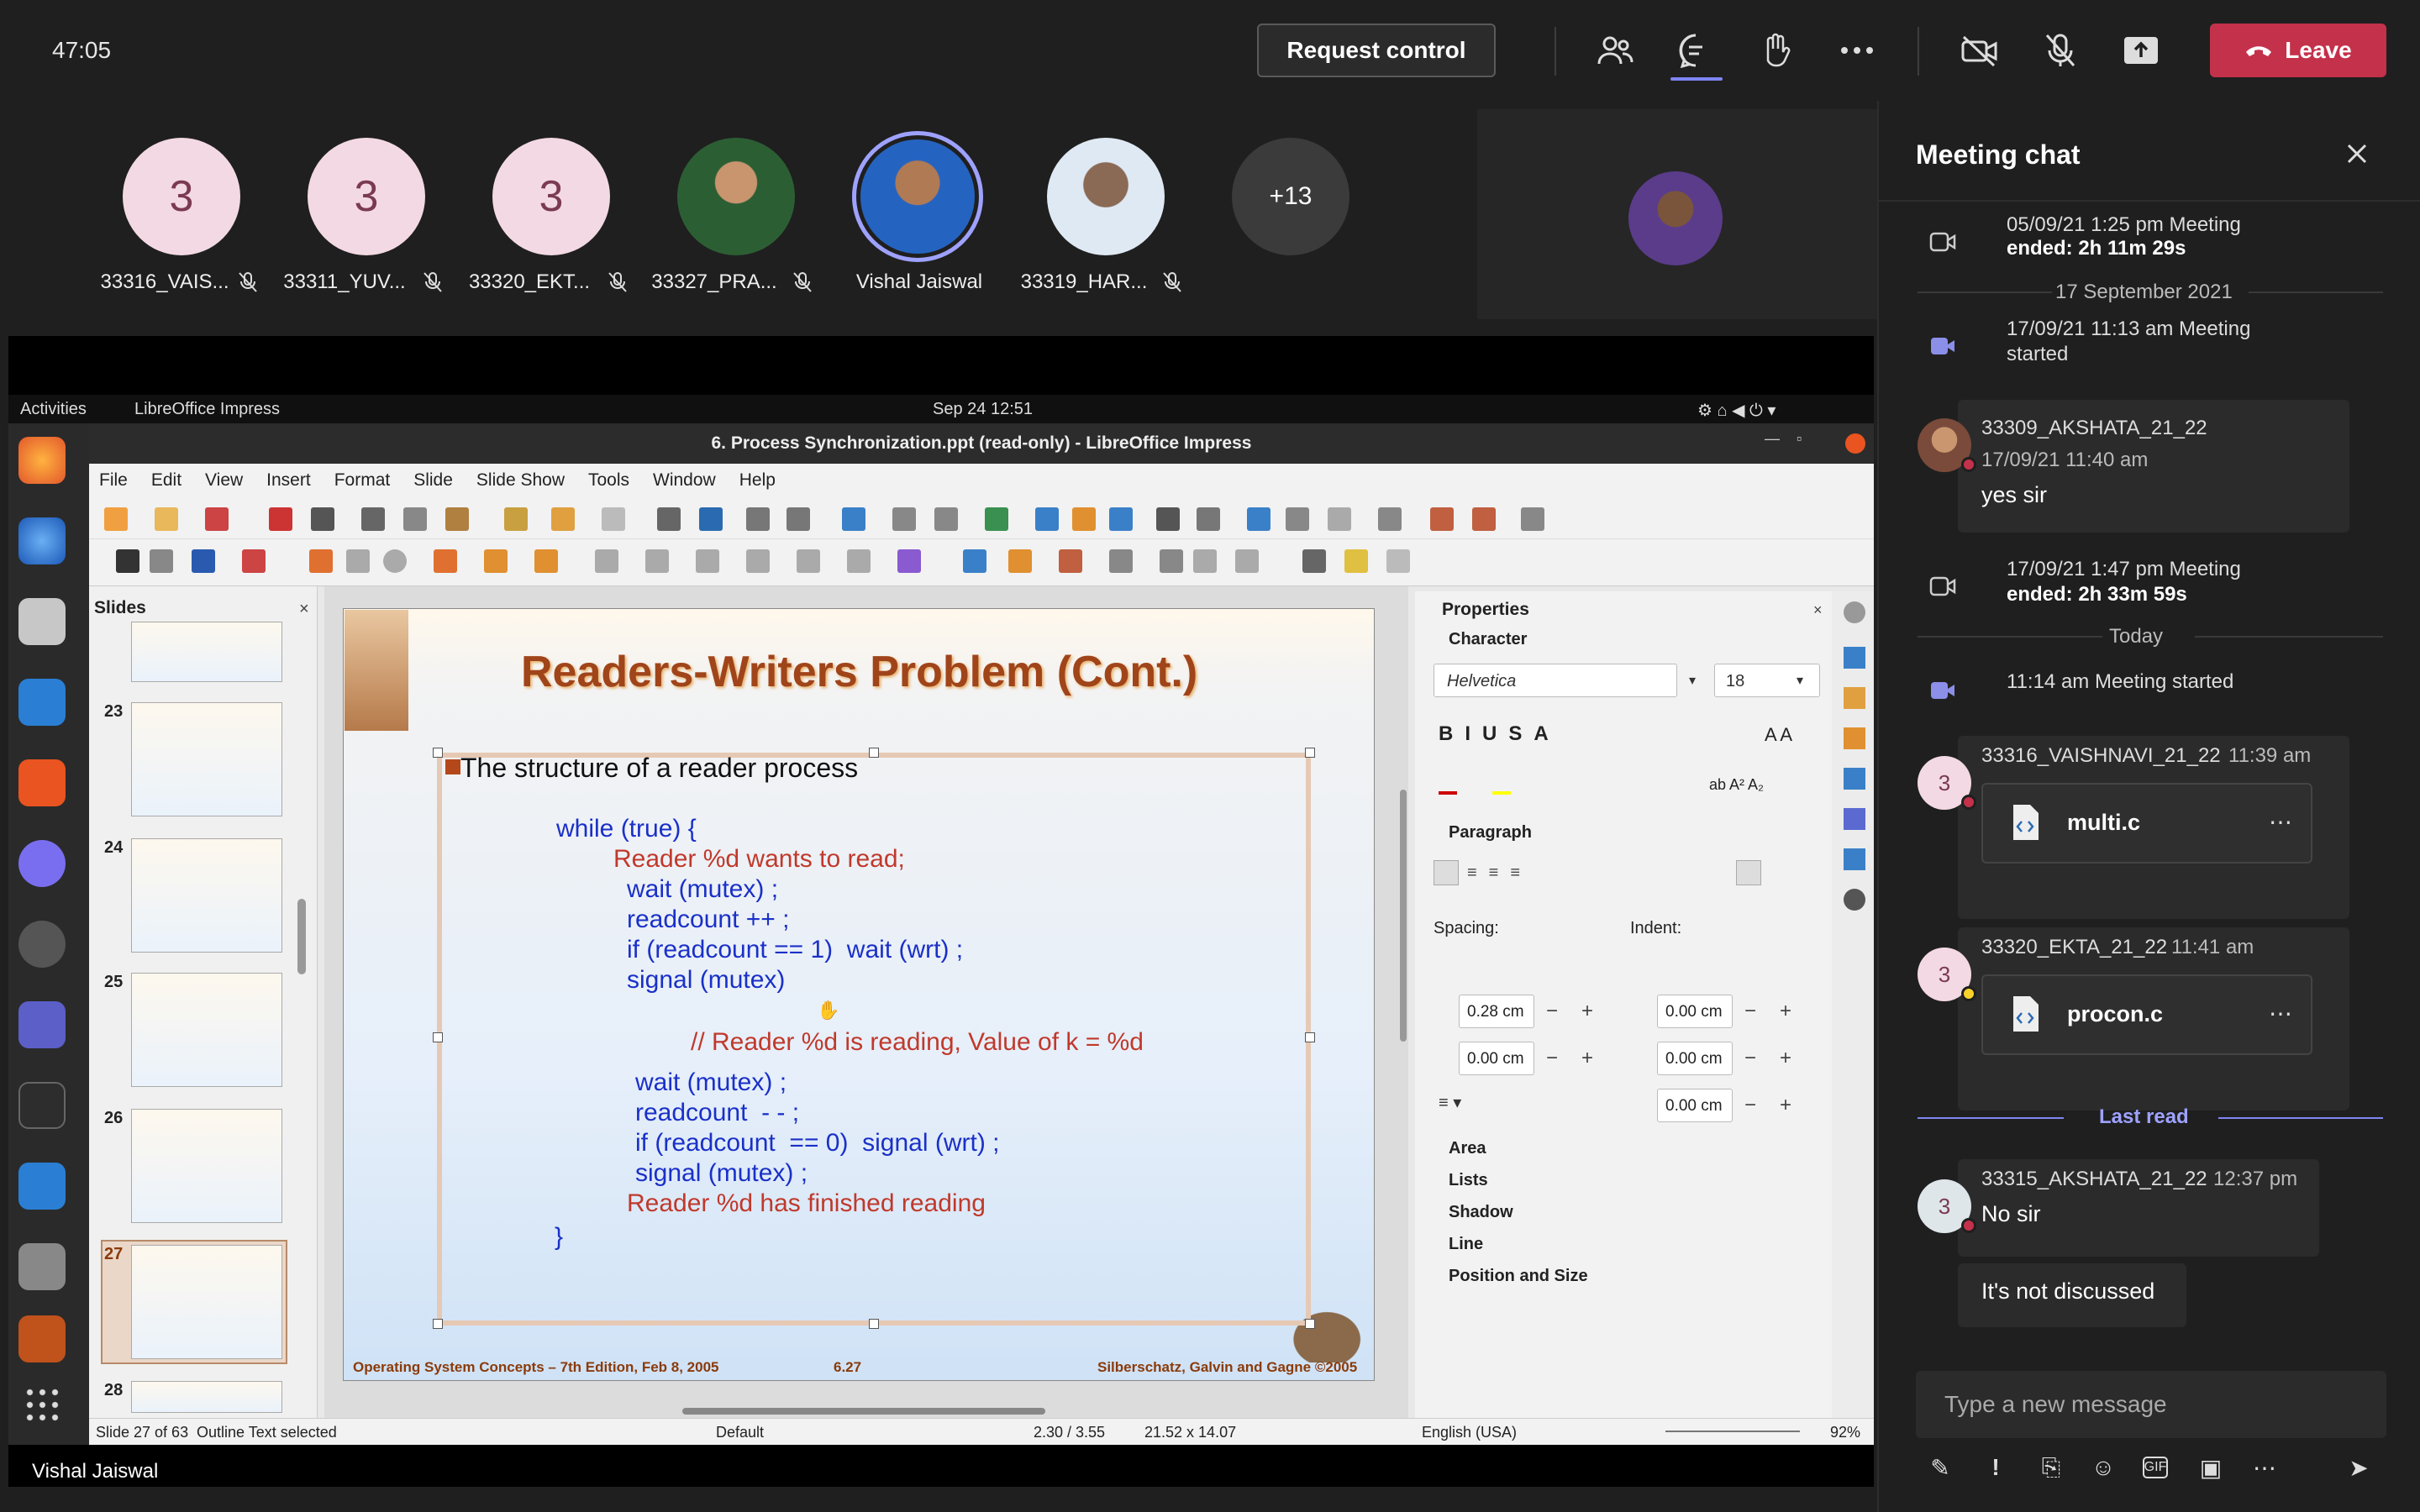  What do you see at coordinates (304, 609) in the screenshot?
I see `close-pane-icon: ×` at bounding box center [304, 609].